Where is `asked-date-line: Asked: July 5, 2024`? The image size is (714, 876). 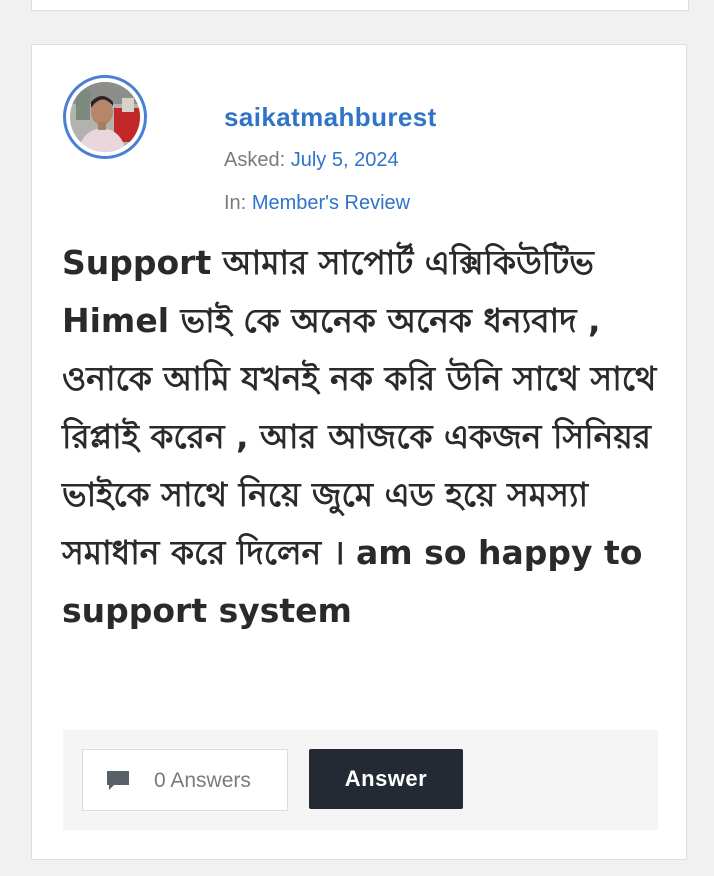
asked-date-line: Asked: July 5, 2024 is located at coordinates (311, 160).